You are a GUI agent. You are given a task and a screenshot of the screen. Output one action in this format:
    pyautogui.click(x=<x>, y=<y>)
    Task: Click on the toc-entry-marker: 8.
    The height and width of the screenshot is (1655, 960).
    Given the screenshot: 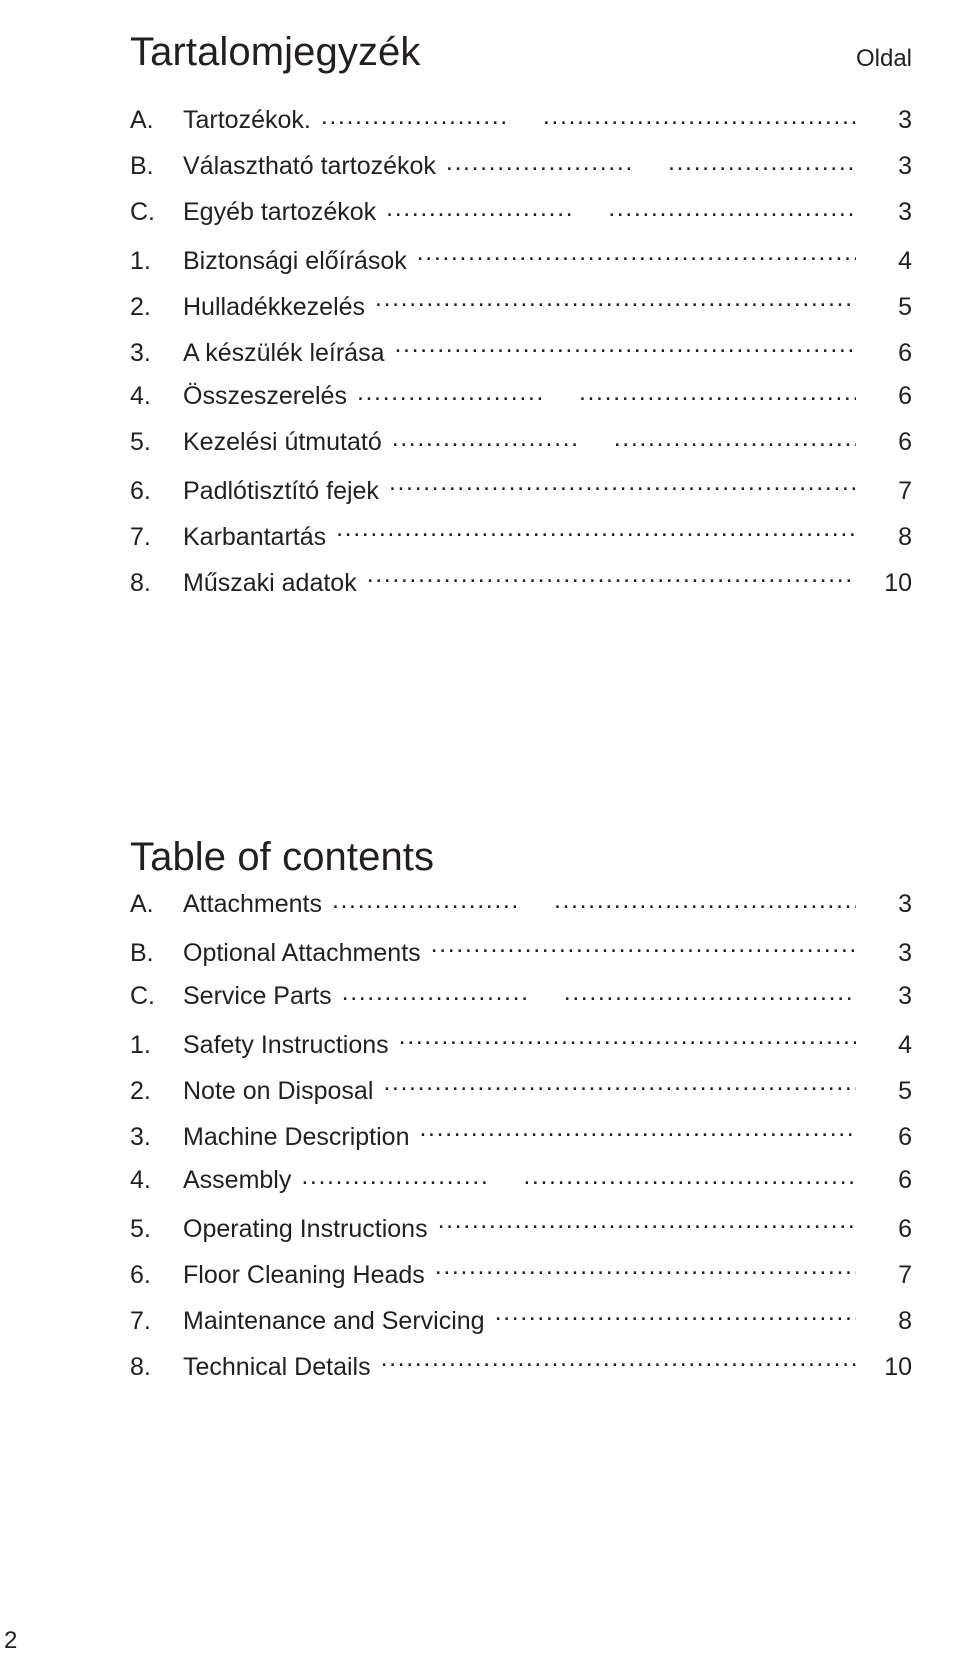 What is the action you would take?
    pyautogui.click(x=140, y=1367)
    